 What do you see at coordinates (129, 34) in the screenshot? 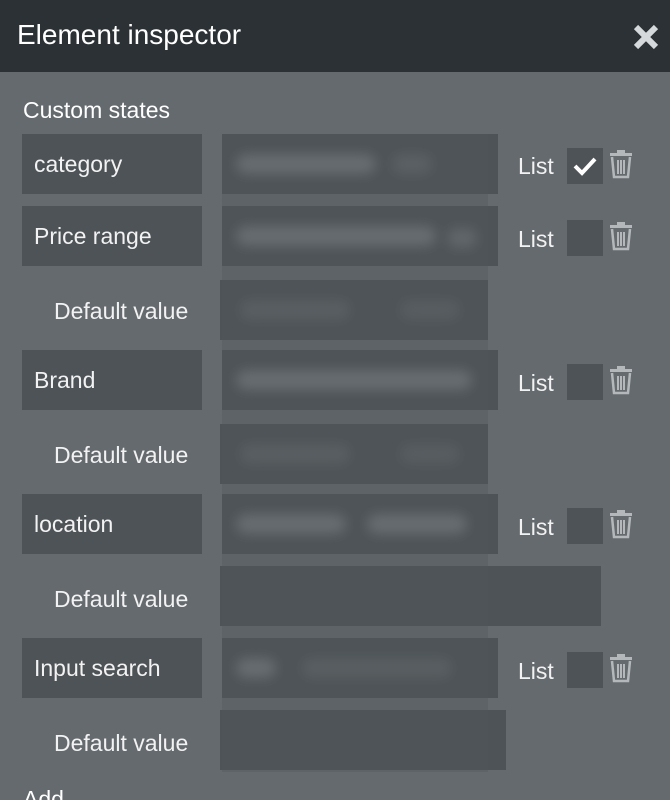
I see `inspector-title: Element inspector` at bounding box center [129, 34].